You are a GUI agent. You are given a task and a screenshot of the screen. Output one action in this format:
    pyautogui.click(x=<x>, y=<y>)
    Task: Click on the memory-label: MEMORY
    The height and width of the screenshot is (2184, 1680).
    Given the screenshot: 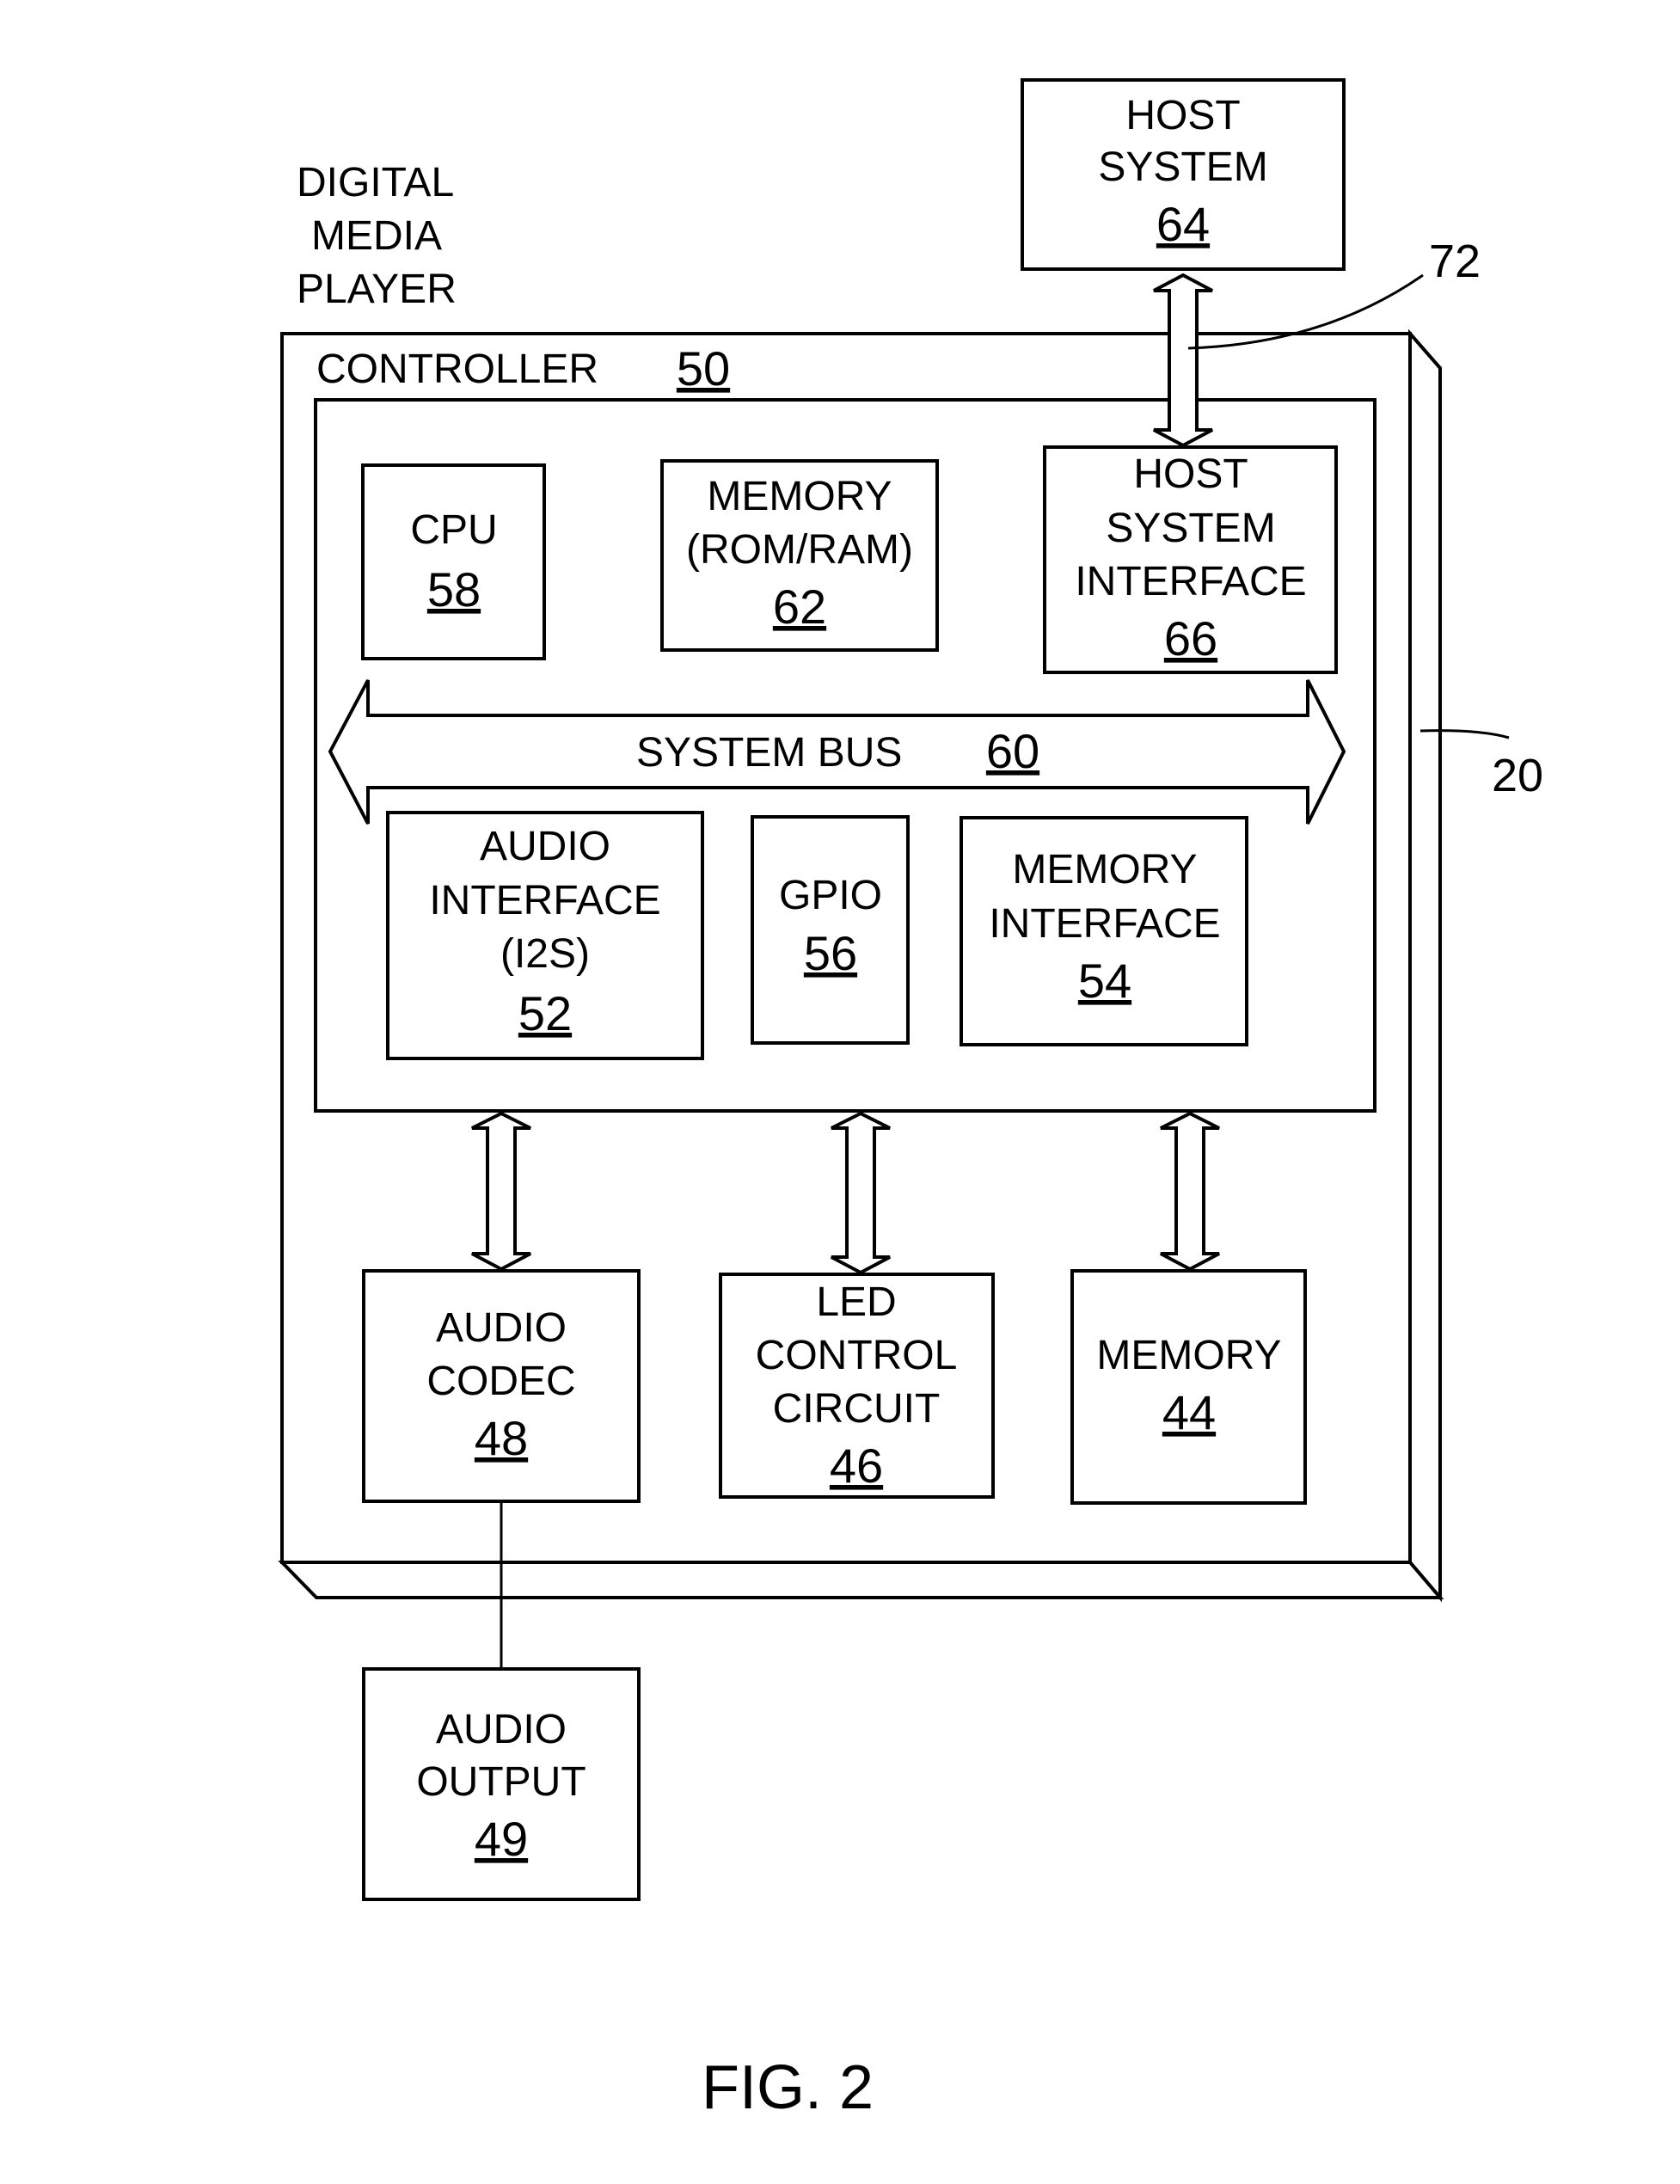 What is the action you would take?
    pyautogui.click(x=1189, y=1355)
    